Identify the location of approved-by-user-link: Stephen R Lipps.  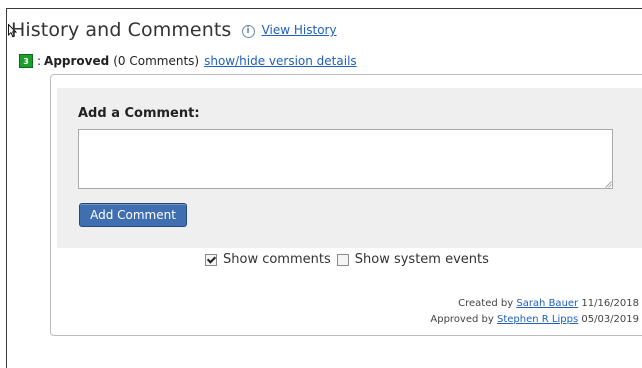
(537, 319).